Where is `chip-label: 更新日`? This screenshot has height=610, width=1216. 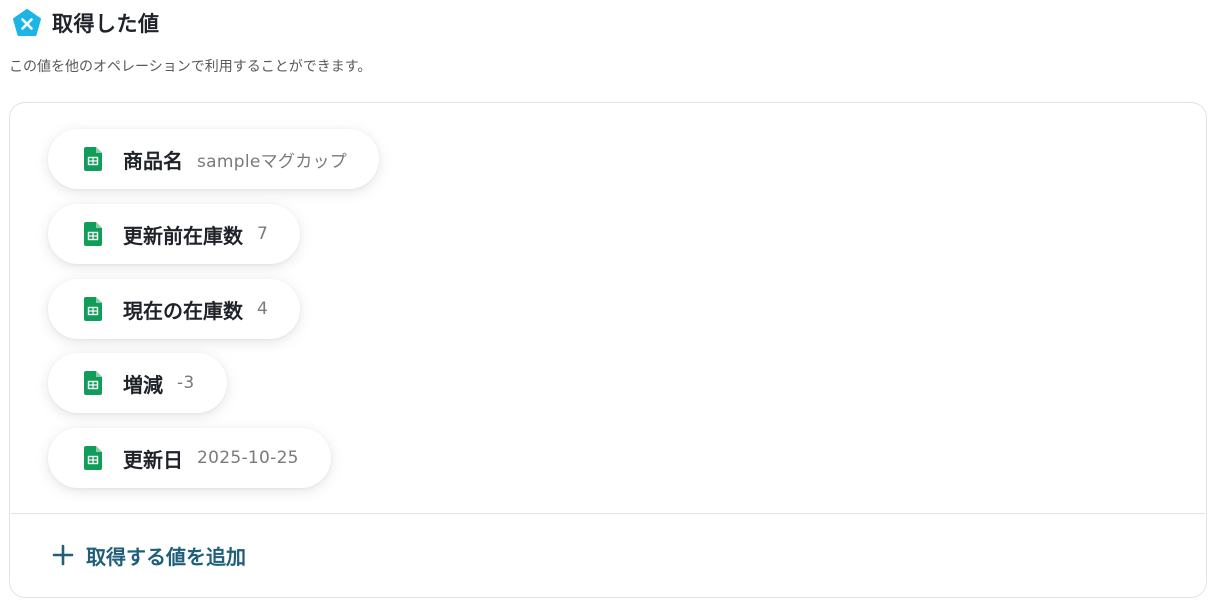 chip-label: 更新日 is located at coordinates (153, 459).